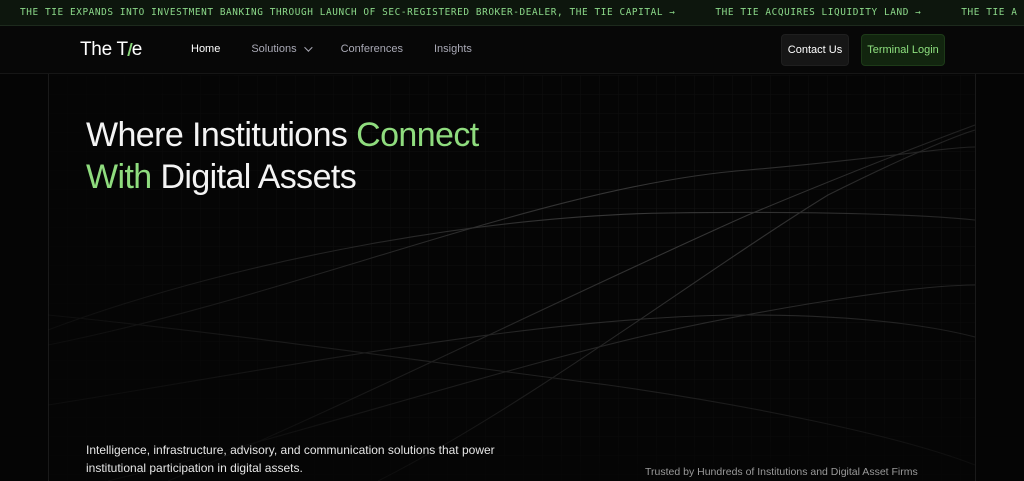 Image resolution: width=1024 pixels, height=481 pixels. I want to click on ticker-item: THE TIE A, so click(989, 12).